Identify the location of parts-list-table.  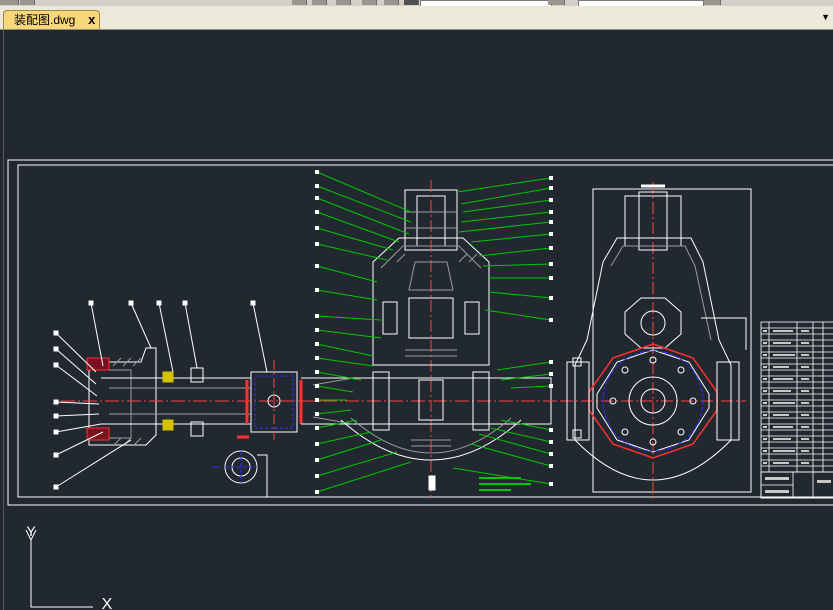
(796, 410).